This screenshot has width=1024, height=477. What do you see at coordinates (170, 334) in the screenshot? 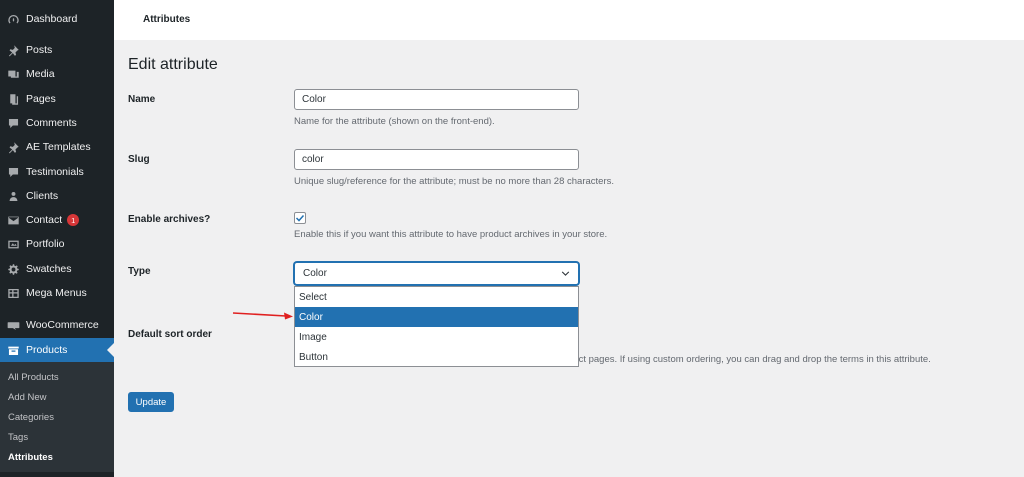
I see `sort-order-label: Default sort order` at bounding box center [170, 334].